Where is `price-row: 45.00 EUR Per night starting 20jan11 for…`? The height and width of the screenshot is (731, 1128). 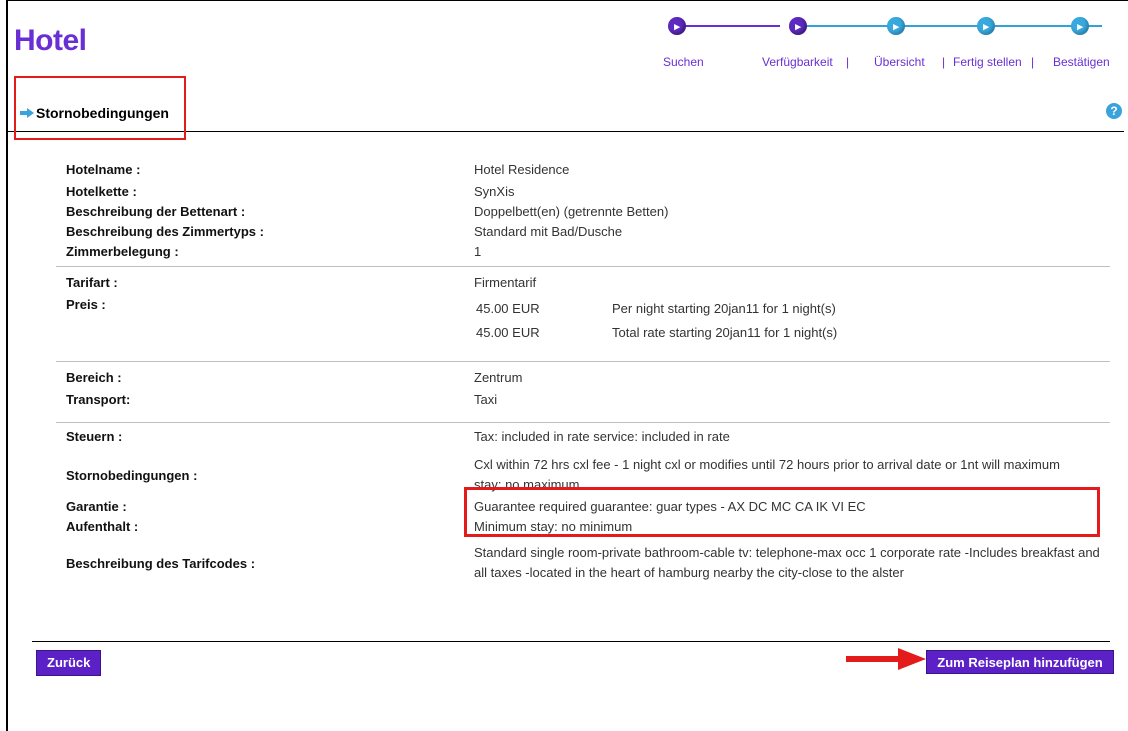 price-row: 45.00 EUR Per night starting 20jan11 for… is located at coordinates (793, 313).